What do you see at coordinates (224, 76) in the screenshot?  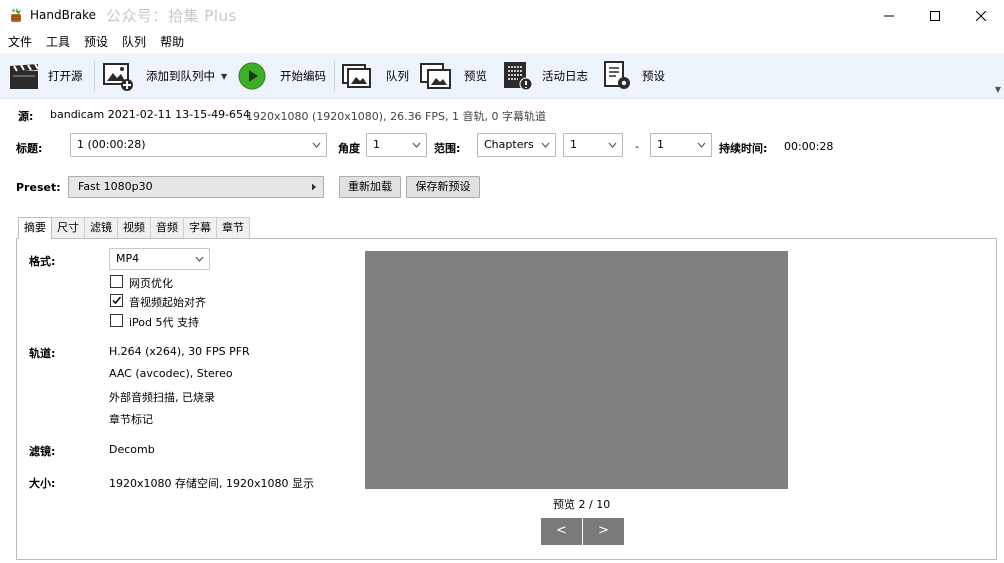 I see `dropdown-arrow-icon: ▼` at bounding box center [224, 76].